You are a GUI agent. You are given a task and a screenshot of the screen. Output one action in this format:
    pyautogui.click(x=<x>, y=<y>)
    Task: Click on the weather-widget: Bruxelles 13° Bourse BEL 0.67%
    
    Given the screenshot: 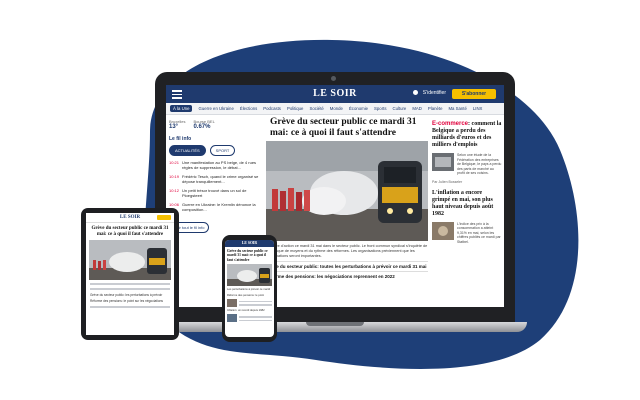 What is the action you would take?
    pyautogui.click(x=215, y=124)
    